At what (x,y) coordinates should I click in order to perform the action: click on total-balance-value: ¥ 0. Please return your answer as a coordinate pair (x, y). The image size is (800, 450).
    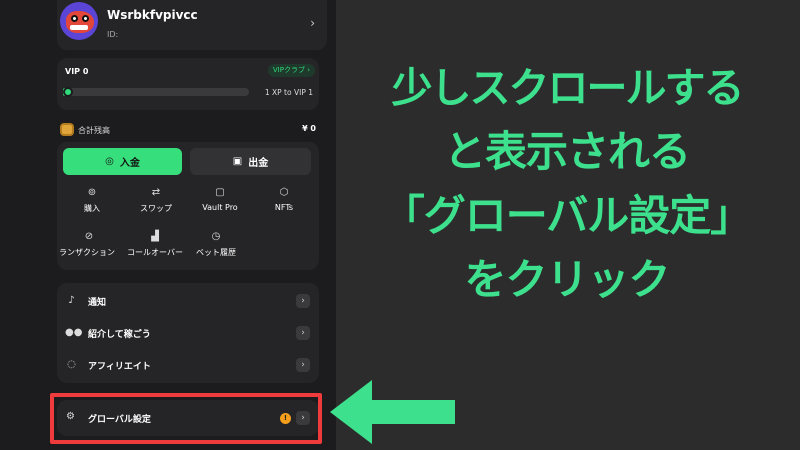
    Looking at the image, I should click on (309, 128).